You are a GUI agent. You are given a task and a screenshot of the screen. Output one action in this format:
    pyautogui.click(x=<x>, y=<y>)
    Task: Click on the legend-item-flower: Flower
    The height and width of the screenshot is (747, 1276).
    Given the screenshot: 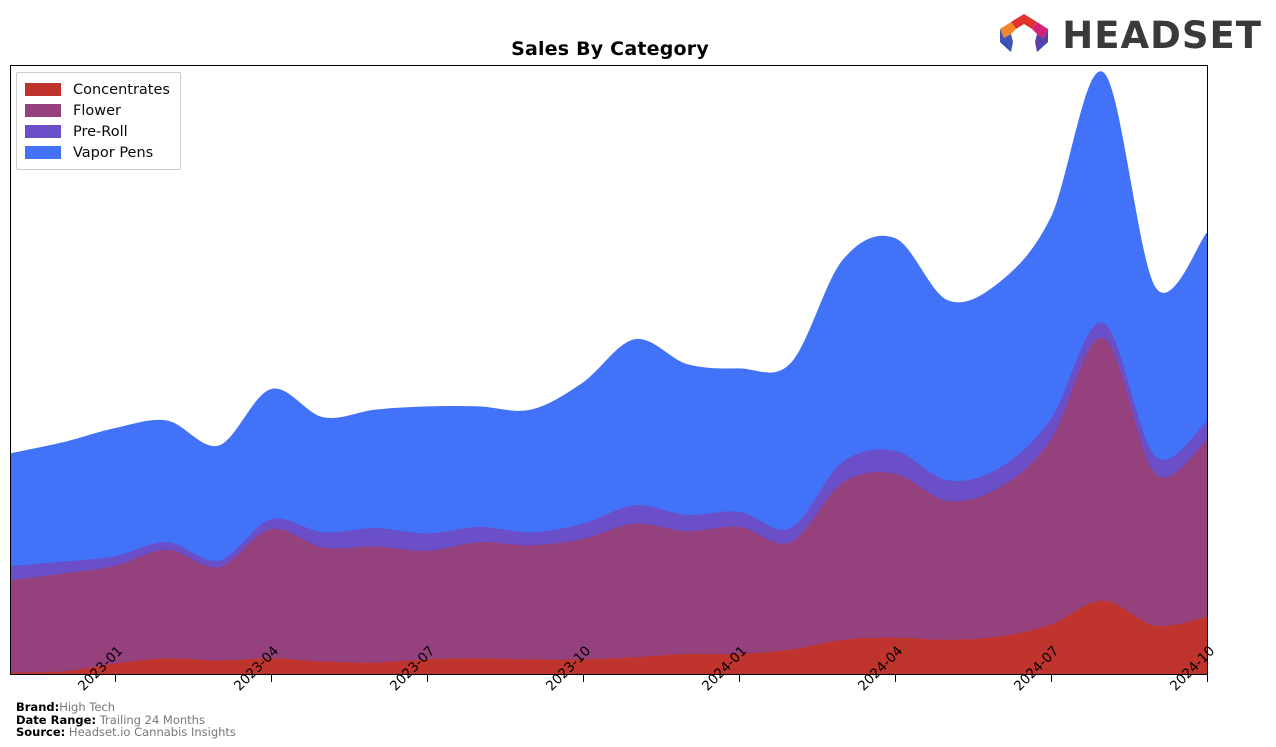 What is the action you would take?
    pyautogui.click(x=97, y=110)
    